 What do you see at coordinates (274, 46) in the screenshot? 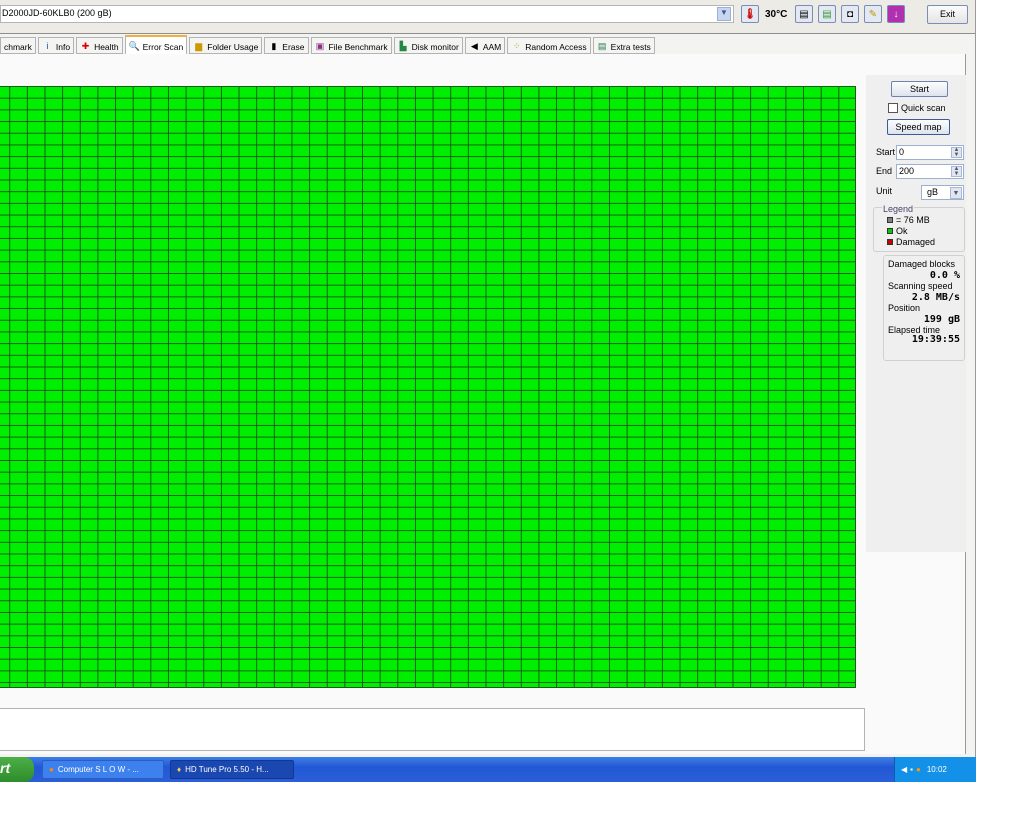
I see `trash-icon: ▮` at bounding box center [274, 46].